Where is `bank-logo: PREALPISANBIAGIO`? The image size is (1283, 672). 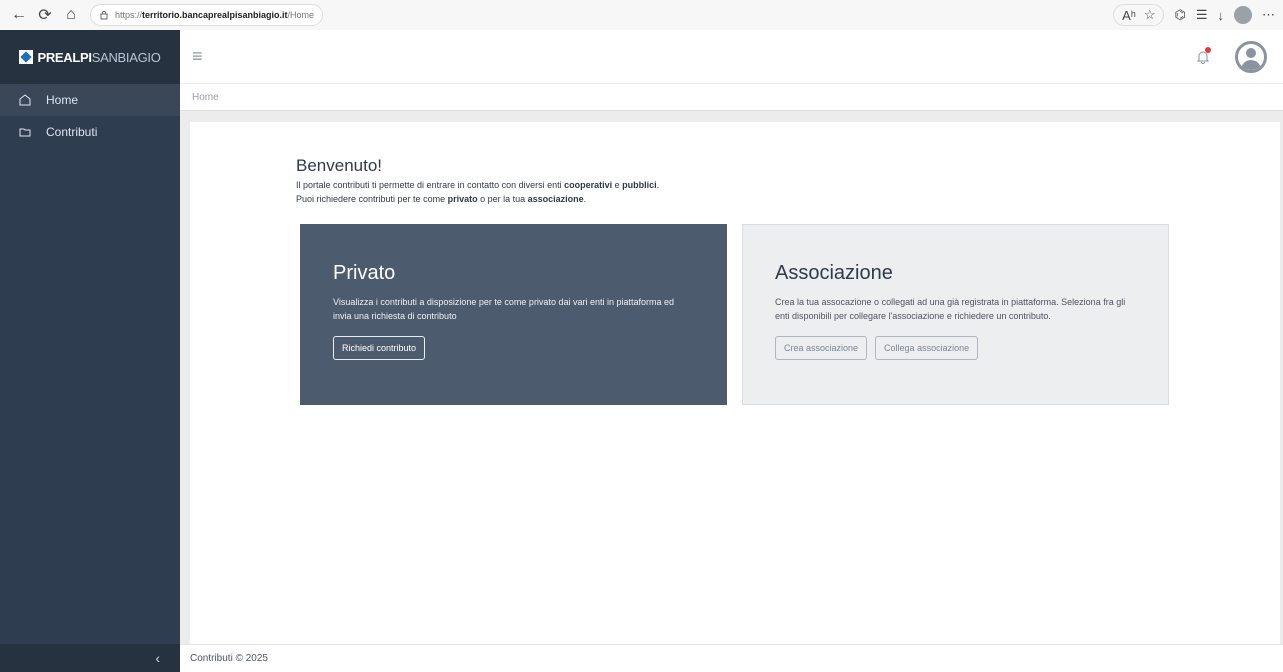
bank-logo: PREALPISANBIAGIO is located at coordinates (90, 57).